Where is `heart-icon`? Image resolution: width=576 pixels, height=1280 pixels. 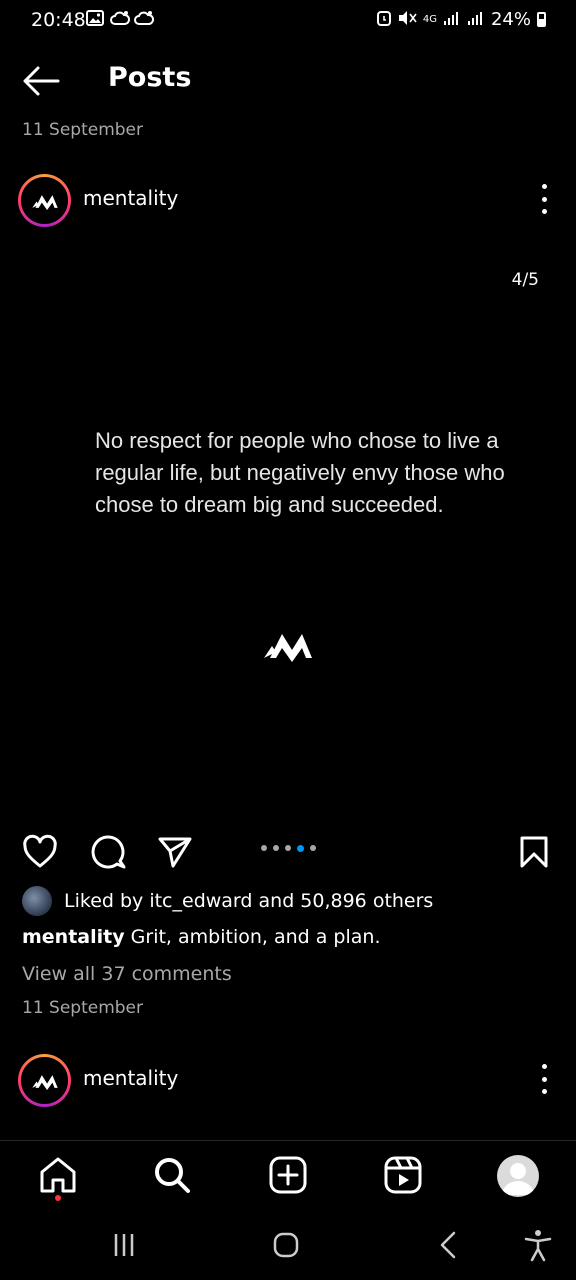 heart-icon is located at coordinates (40, 852).